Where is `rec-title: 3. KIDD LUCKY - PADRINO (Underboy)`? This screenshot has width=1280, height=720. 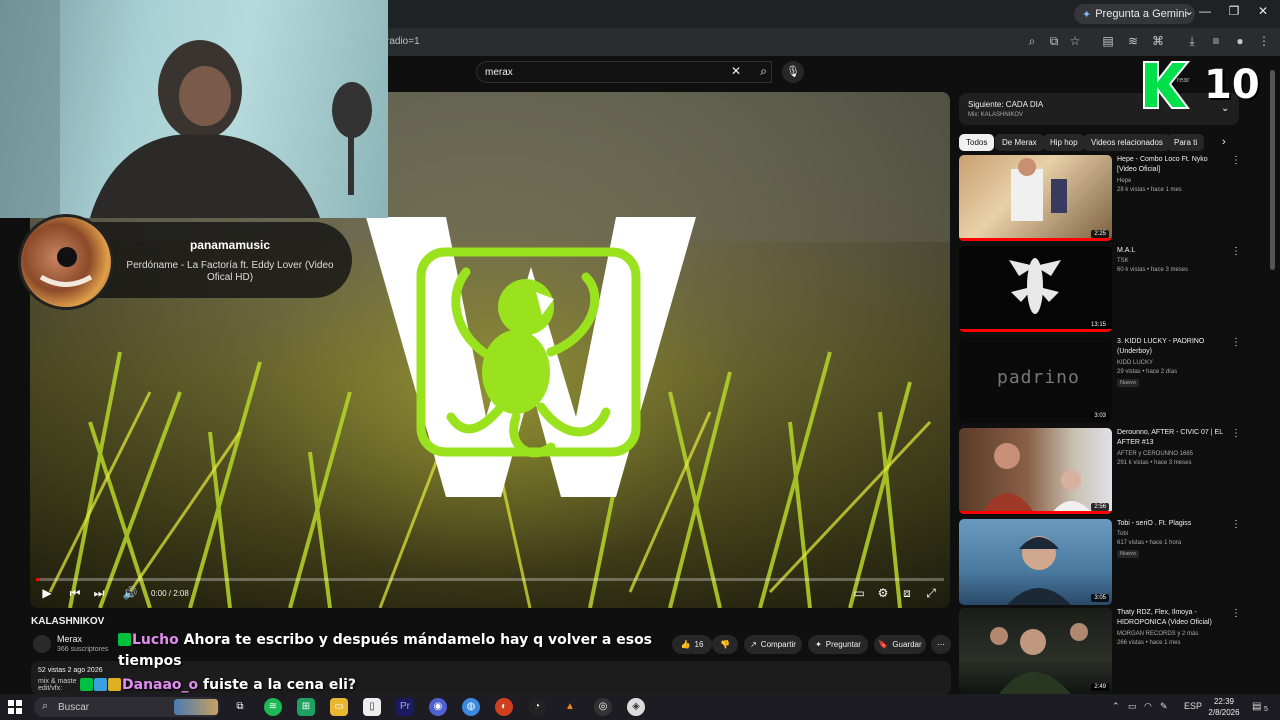 rec-title: 3. KIDD LUCKY - PADRINO (Underboy) is located at coordinates (1172, 347).